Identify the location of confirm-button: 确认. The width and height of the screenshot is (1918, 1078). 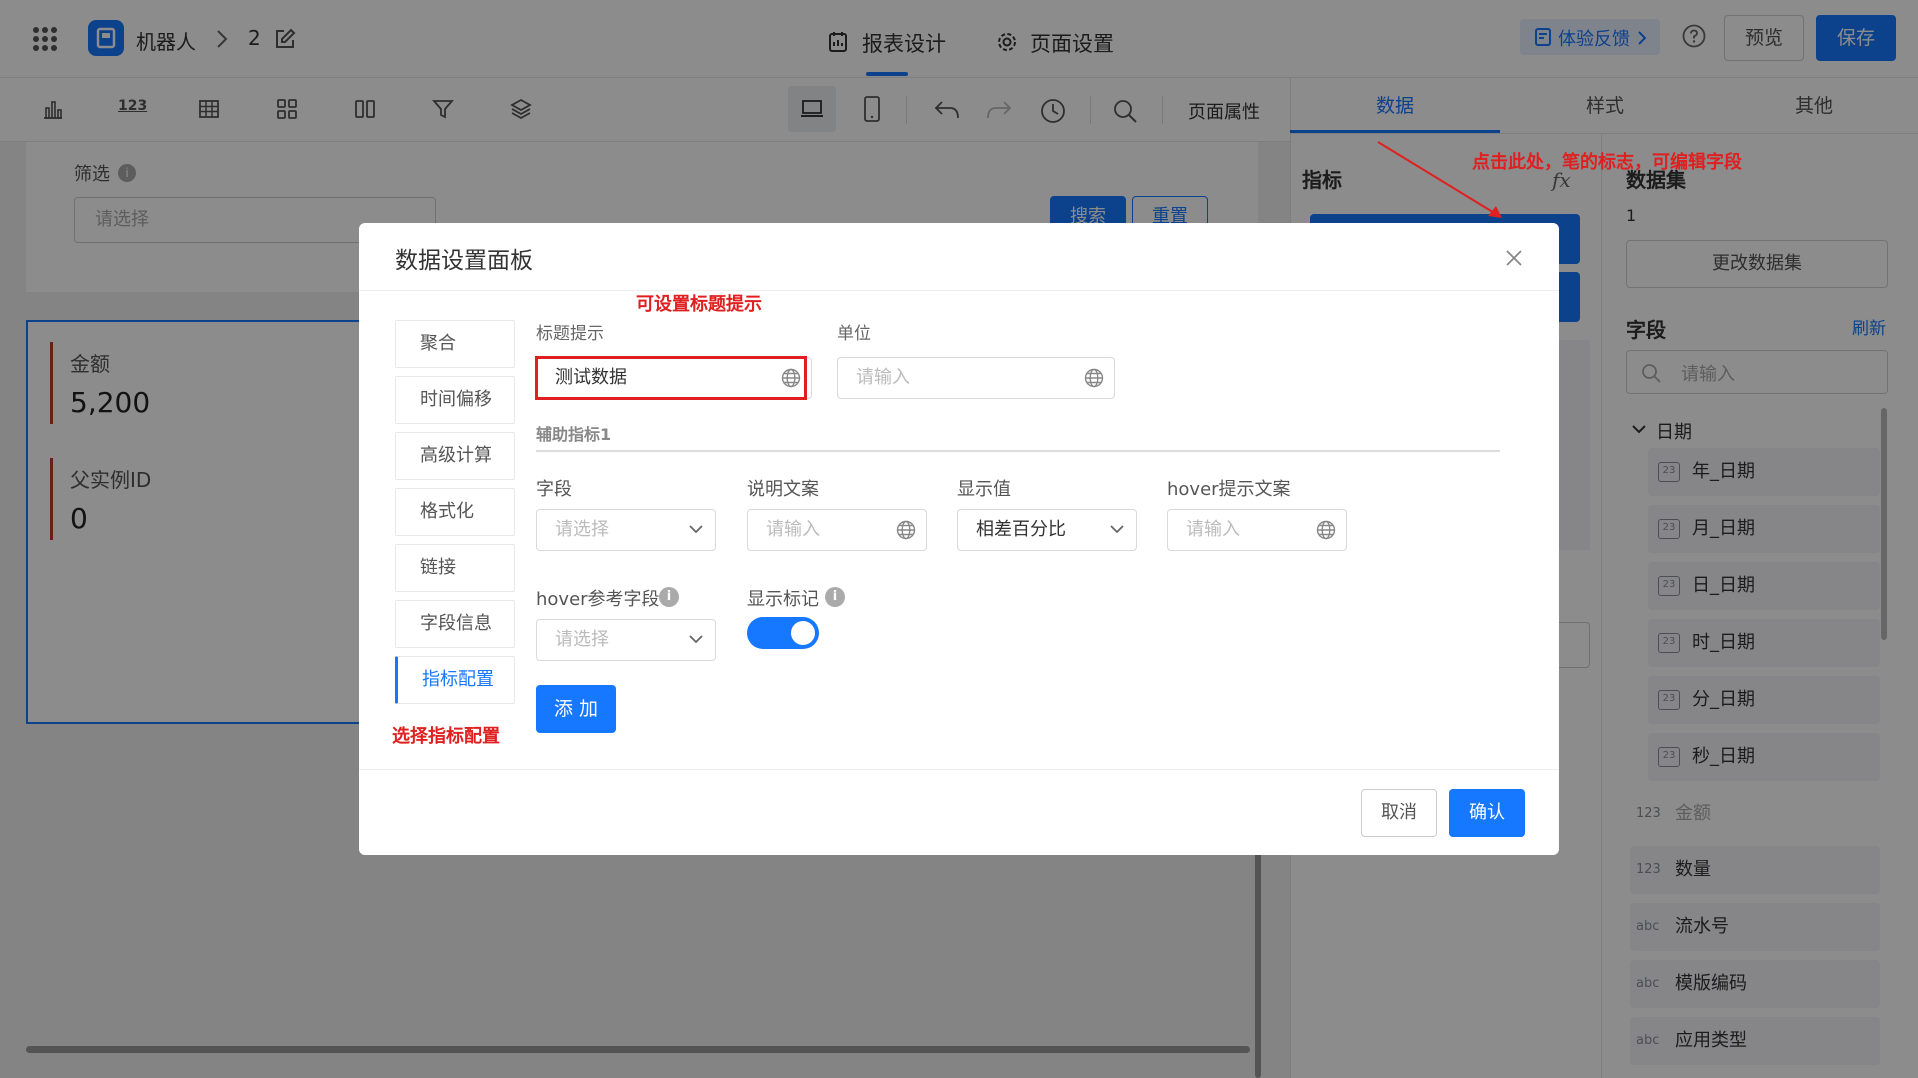
(1487, 813).